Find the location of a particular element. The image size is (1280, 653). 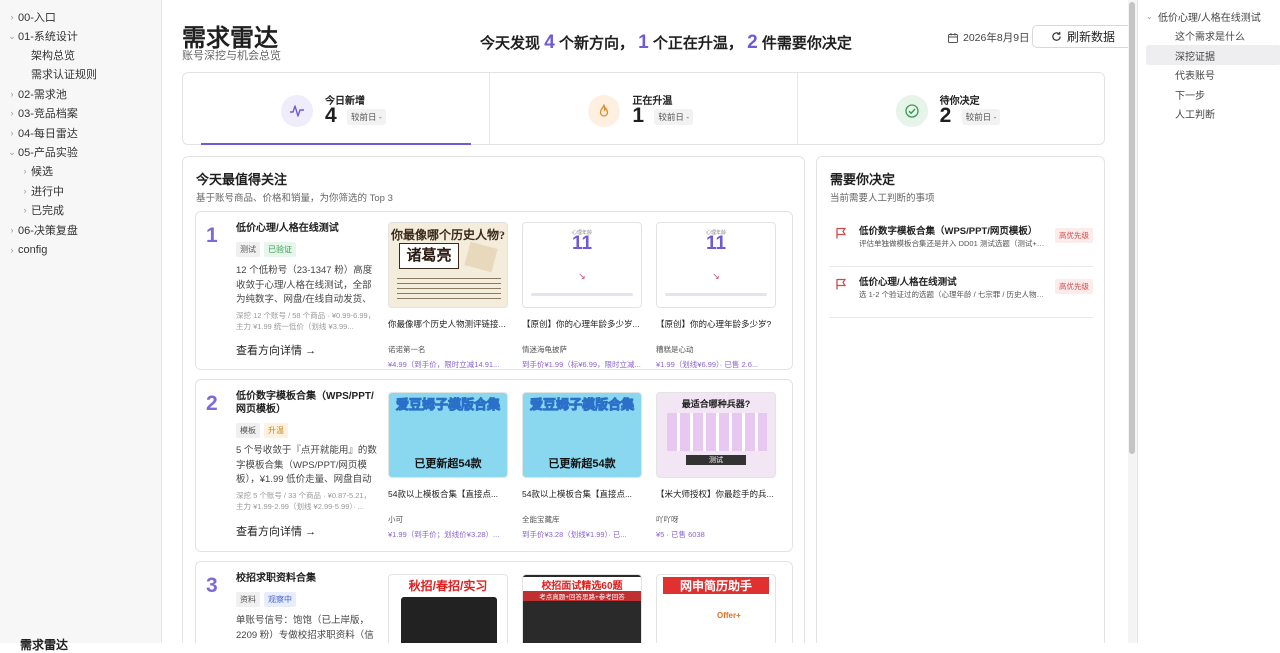

refresh-icon is located at coordinates (1056, 36).